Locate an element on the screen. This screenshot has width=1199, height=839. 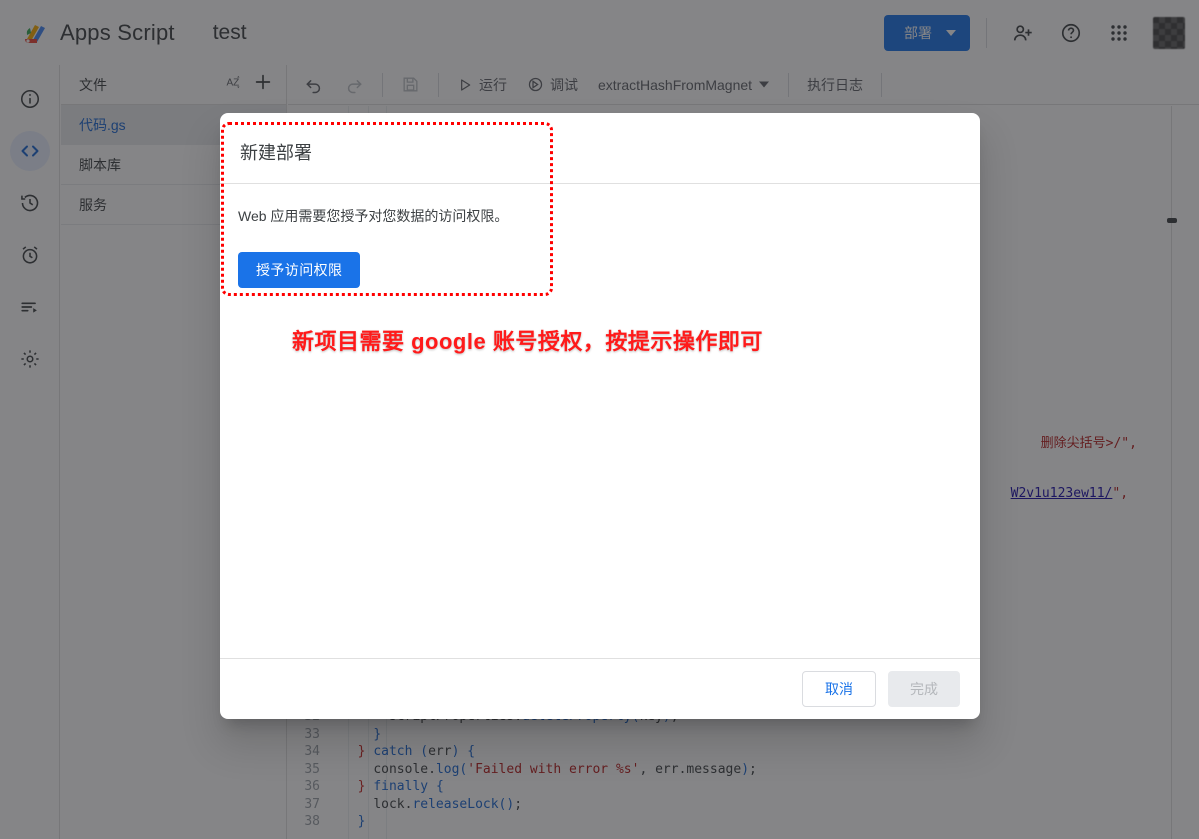
authorize-access-button: 授予访问权限 is located at coordinates (299, 270).